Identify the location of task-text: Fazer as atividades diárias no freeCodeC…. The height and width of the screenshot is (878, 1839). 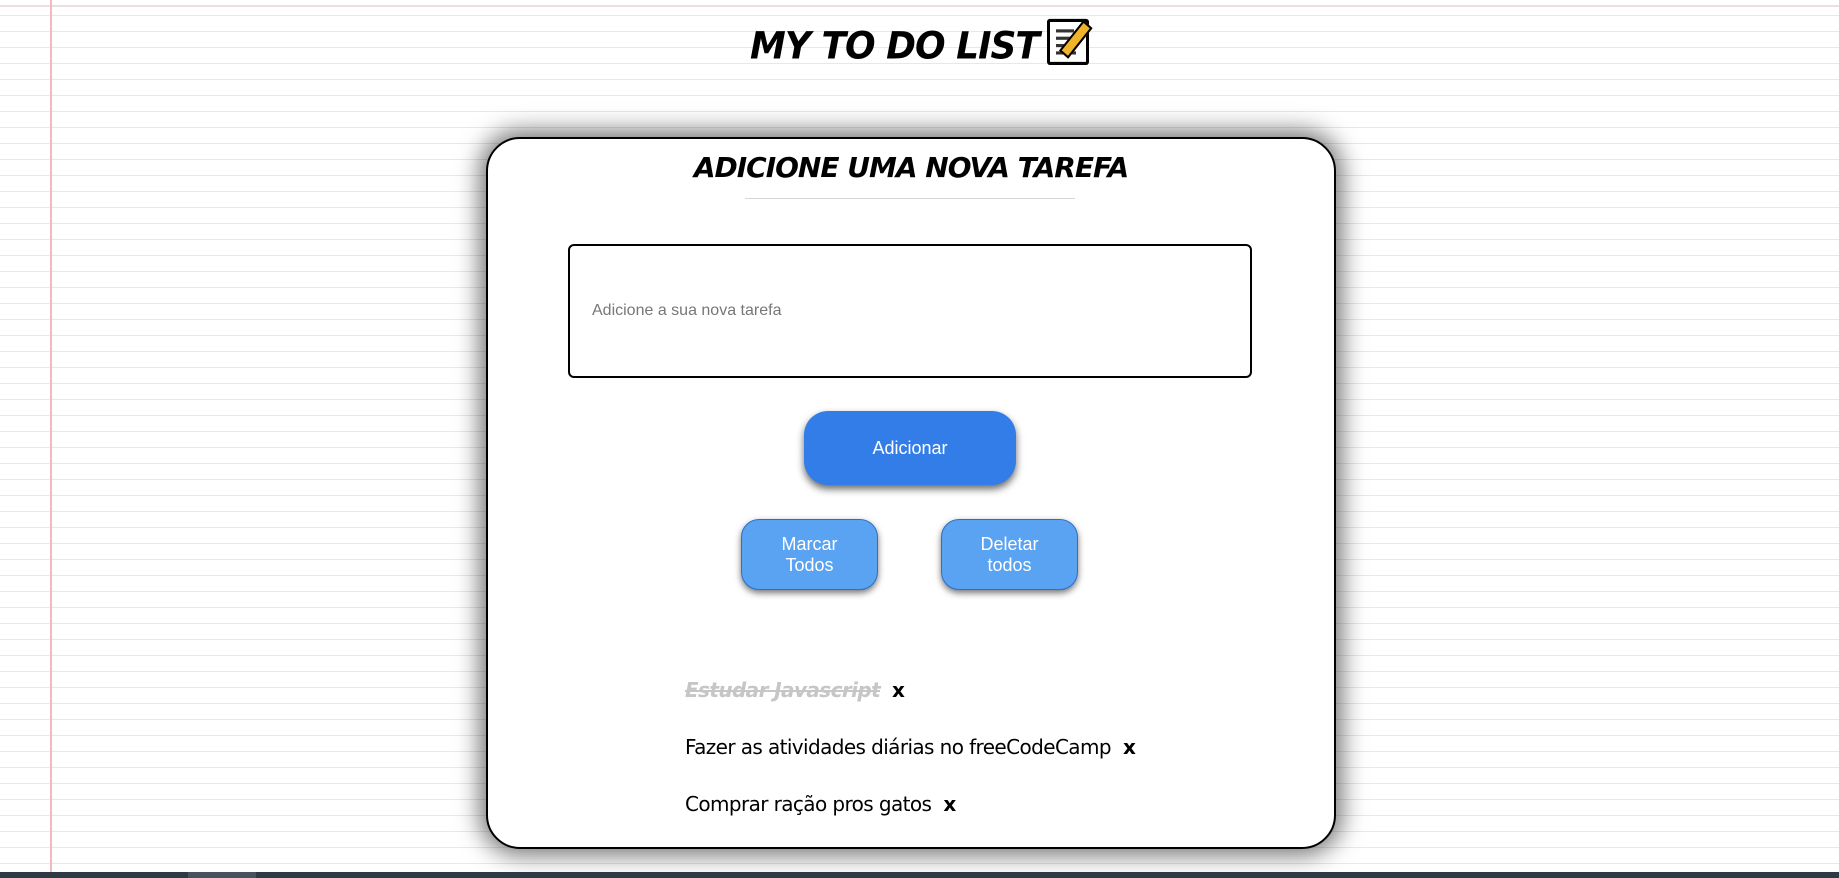
(898, 747).